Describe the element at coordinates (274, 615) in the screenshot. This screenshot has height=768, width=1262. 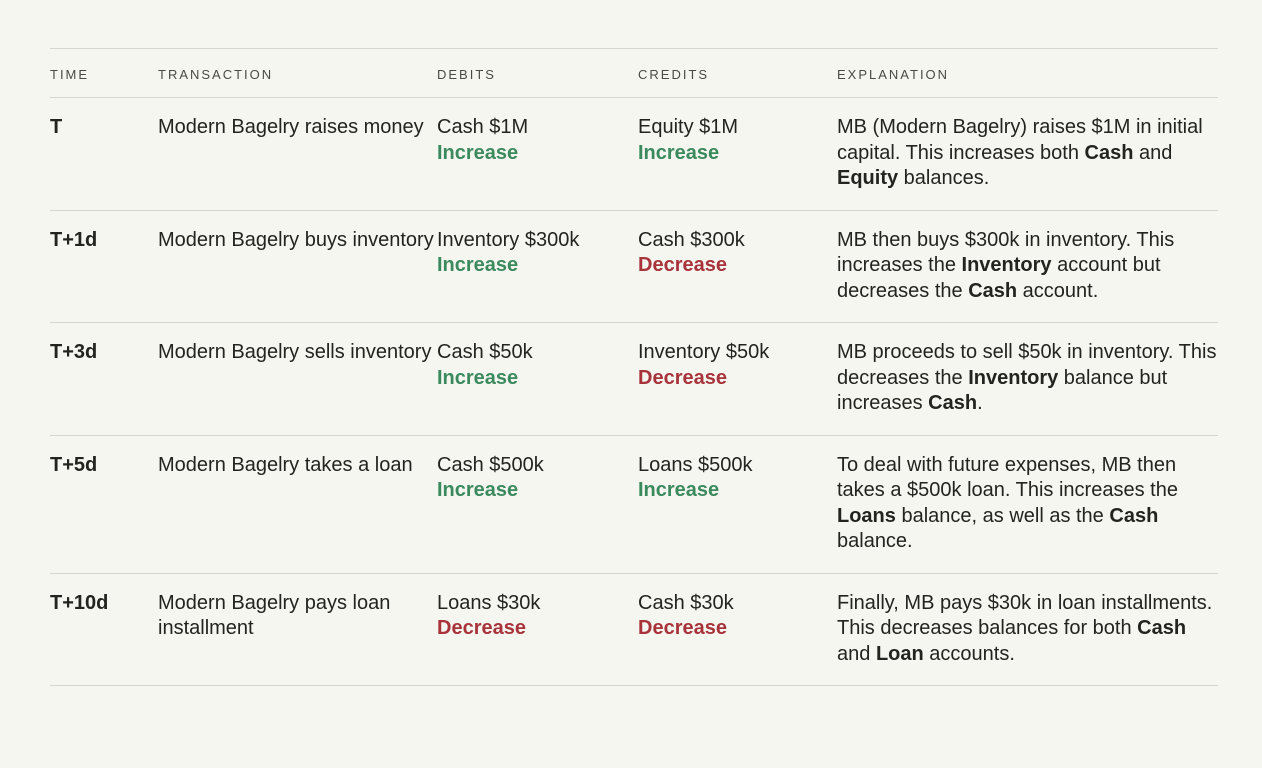
I see `transaction-cell: Modern Bagelry pays loan installment` at that location.